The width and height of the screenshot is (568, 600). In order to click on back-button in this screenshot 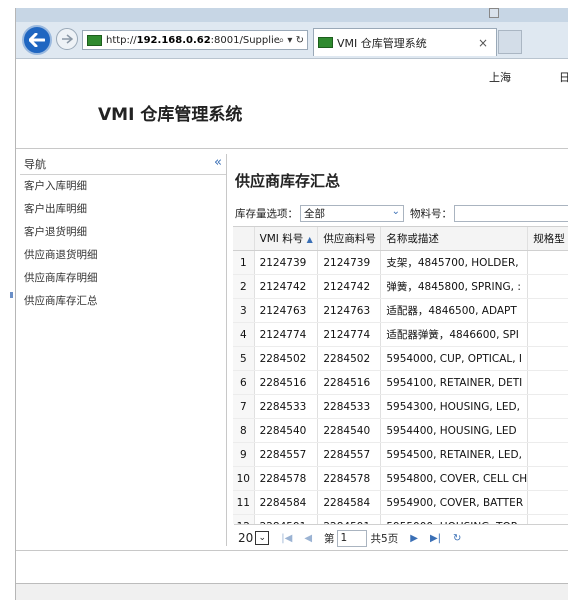, I will do `click(37, 40)`.